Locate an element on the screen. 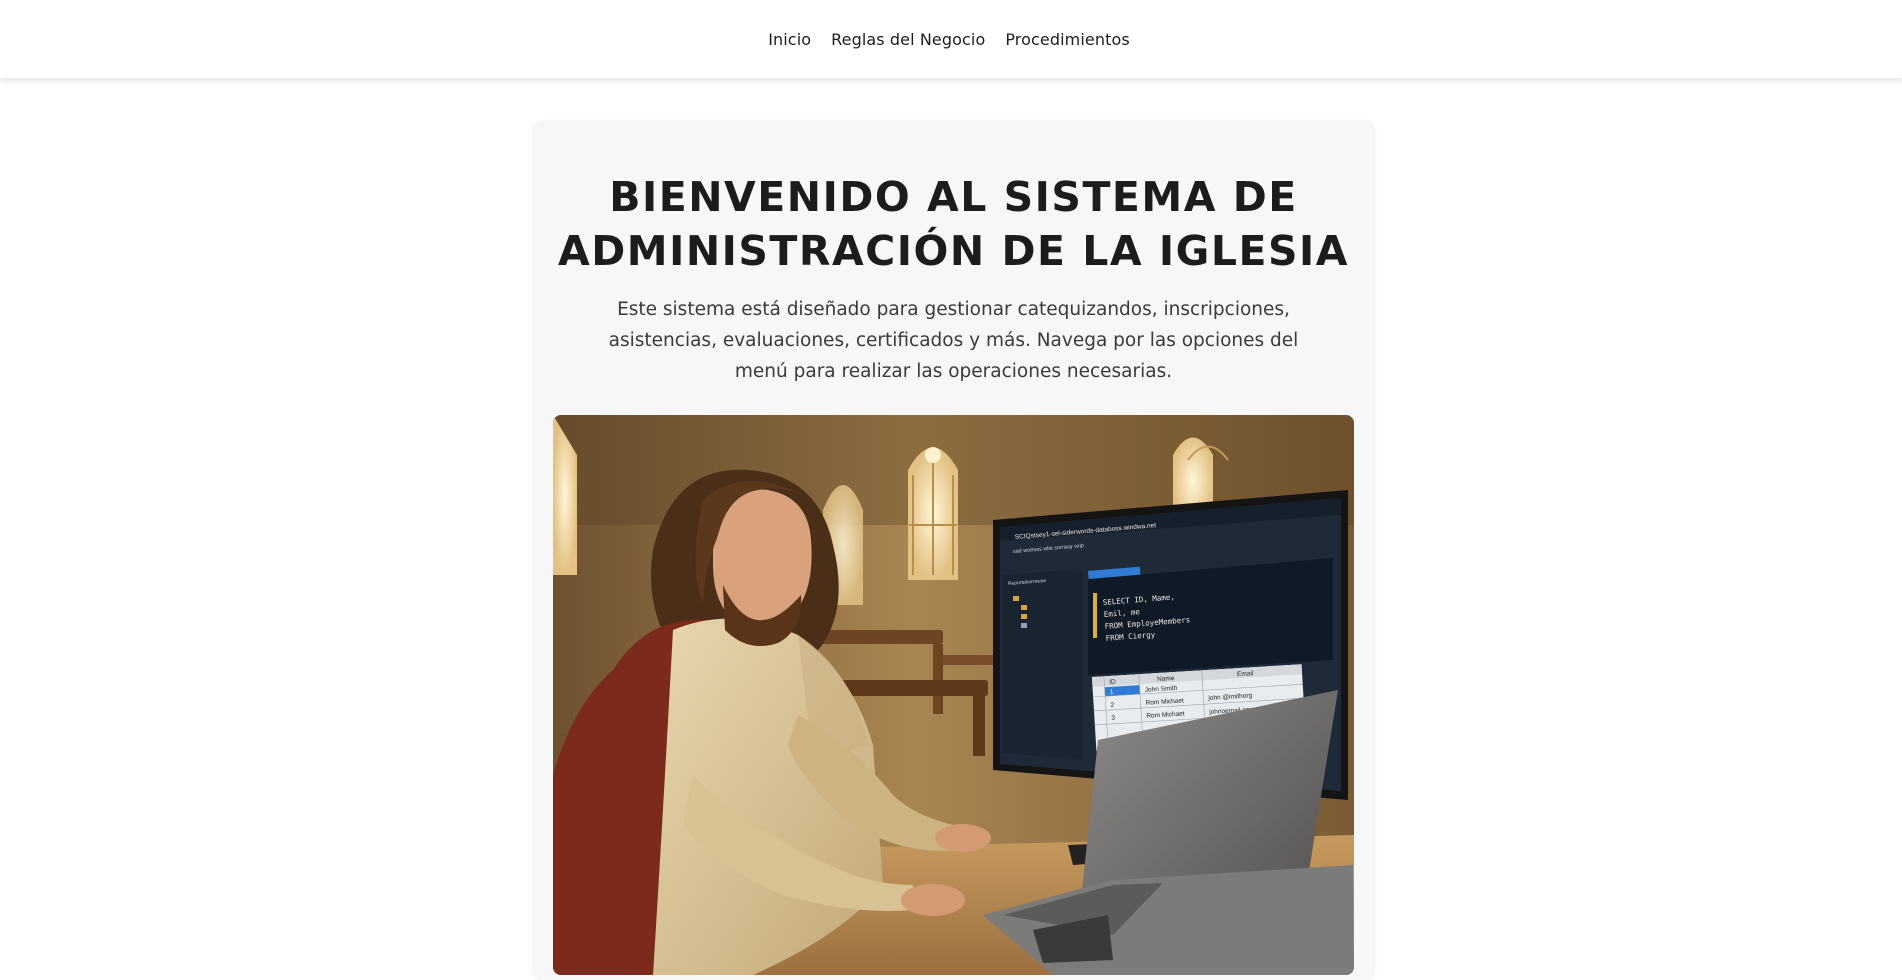  svg-text: Email is located at coordinates (1245, 674).